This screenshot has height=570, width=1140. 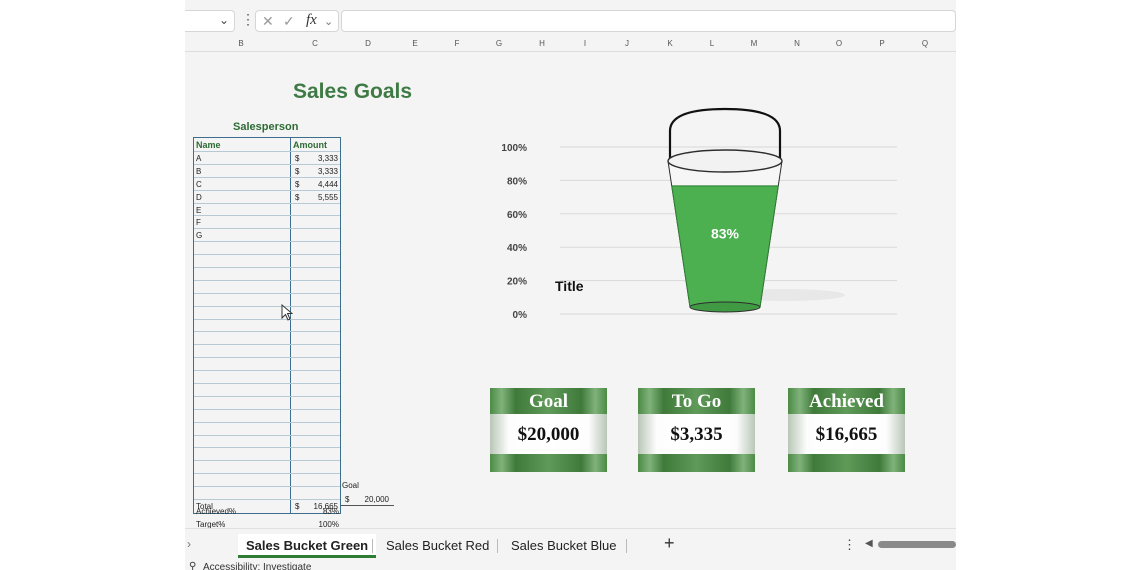 I want to click on accessibility-icon: ⚲, so click(x=192, y=565).